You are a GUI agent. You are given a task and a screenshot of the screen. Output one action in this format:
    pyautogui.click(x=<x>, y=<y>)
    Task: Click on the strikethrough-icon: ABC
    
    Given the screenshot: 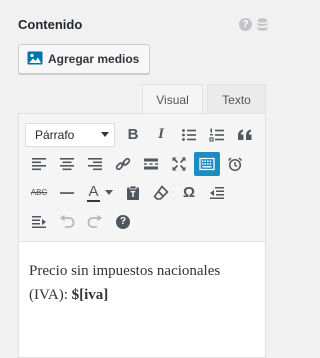 What is the action you would take?
    pyautogui.click(x=39, y=192)
    